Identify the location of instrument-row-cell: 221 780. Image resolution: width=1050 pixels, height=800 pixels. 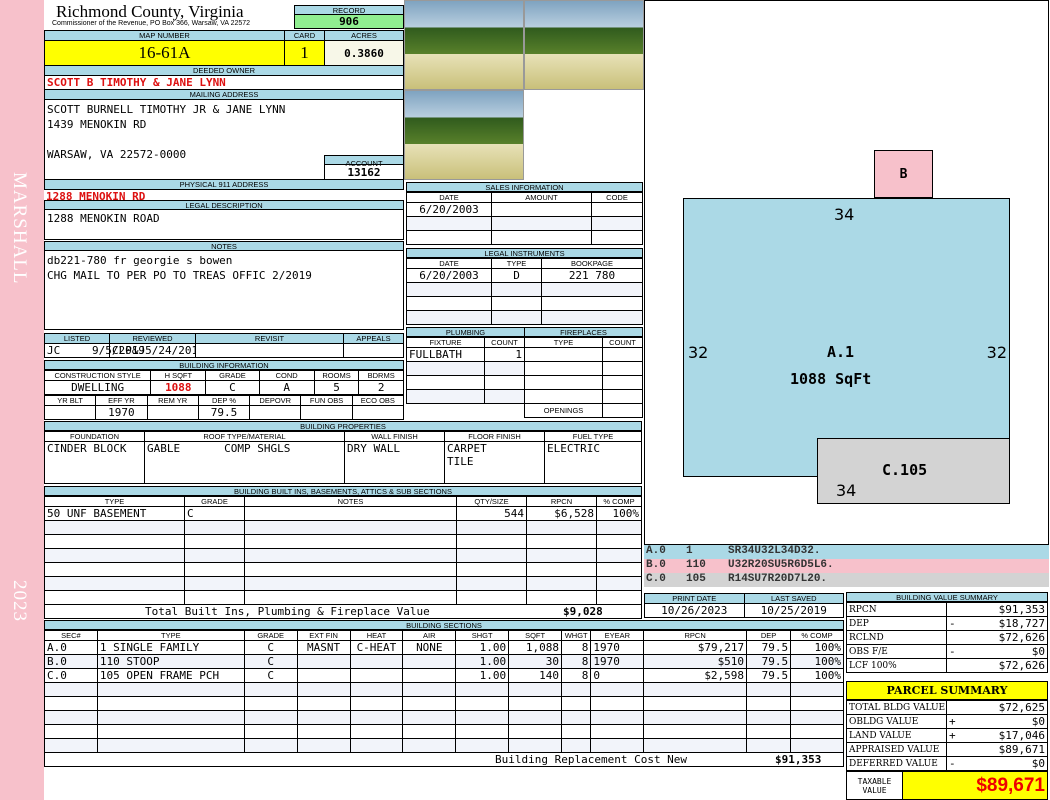
(592, 275).